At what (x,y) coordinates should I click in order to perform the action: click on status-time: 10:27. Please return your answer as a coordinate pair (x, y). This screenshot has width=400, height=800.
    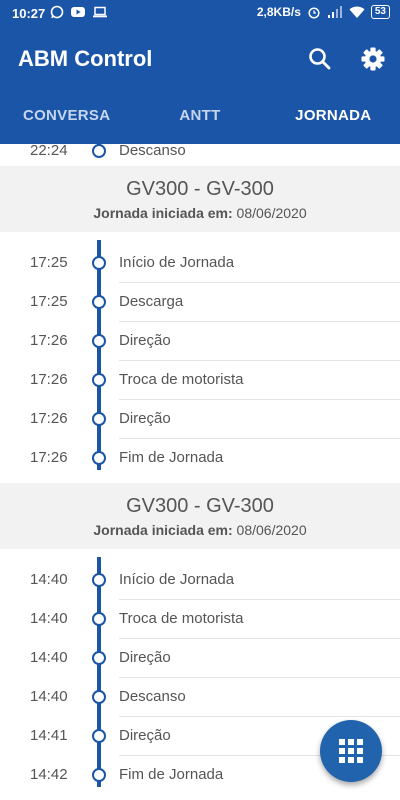
    Looking at the image, I should click on (29, 13).